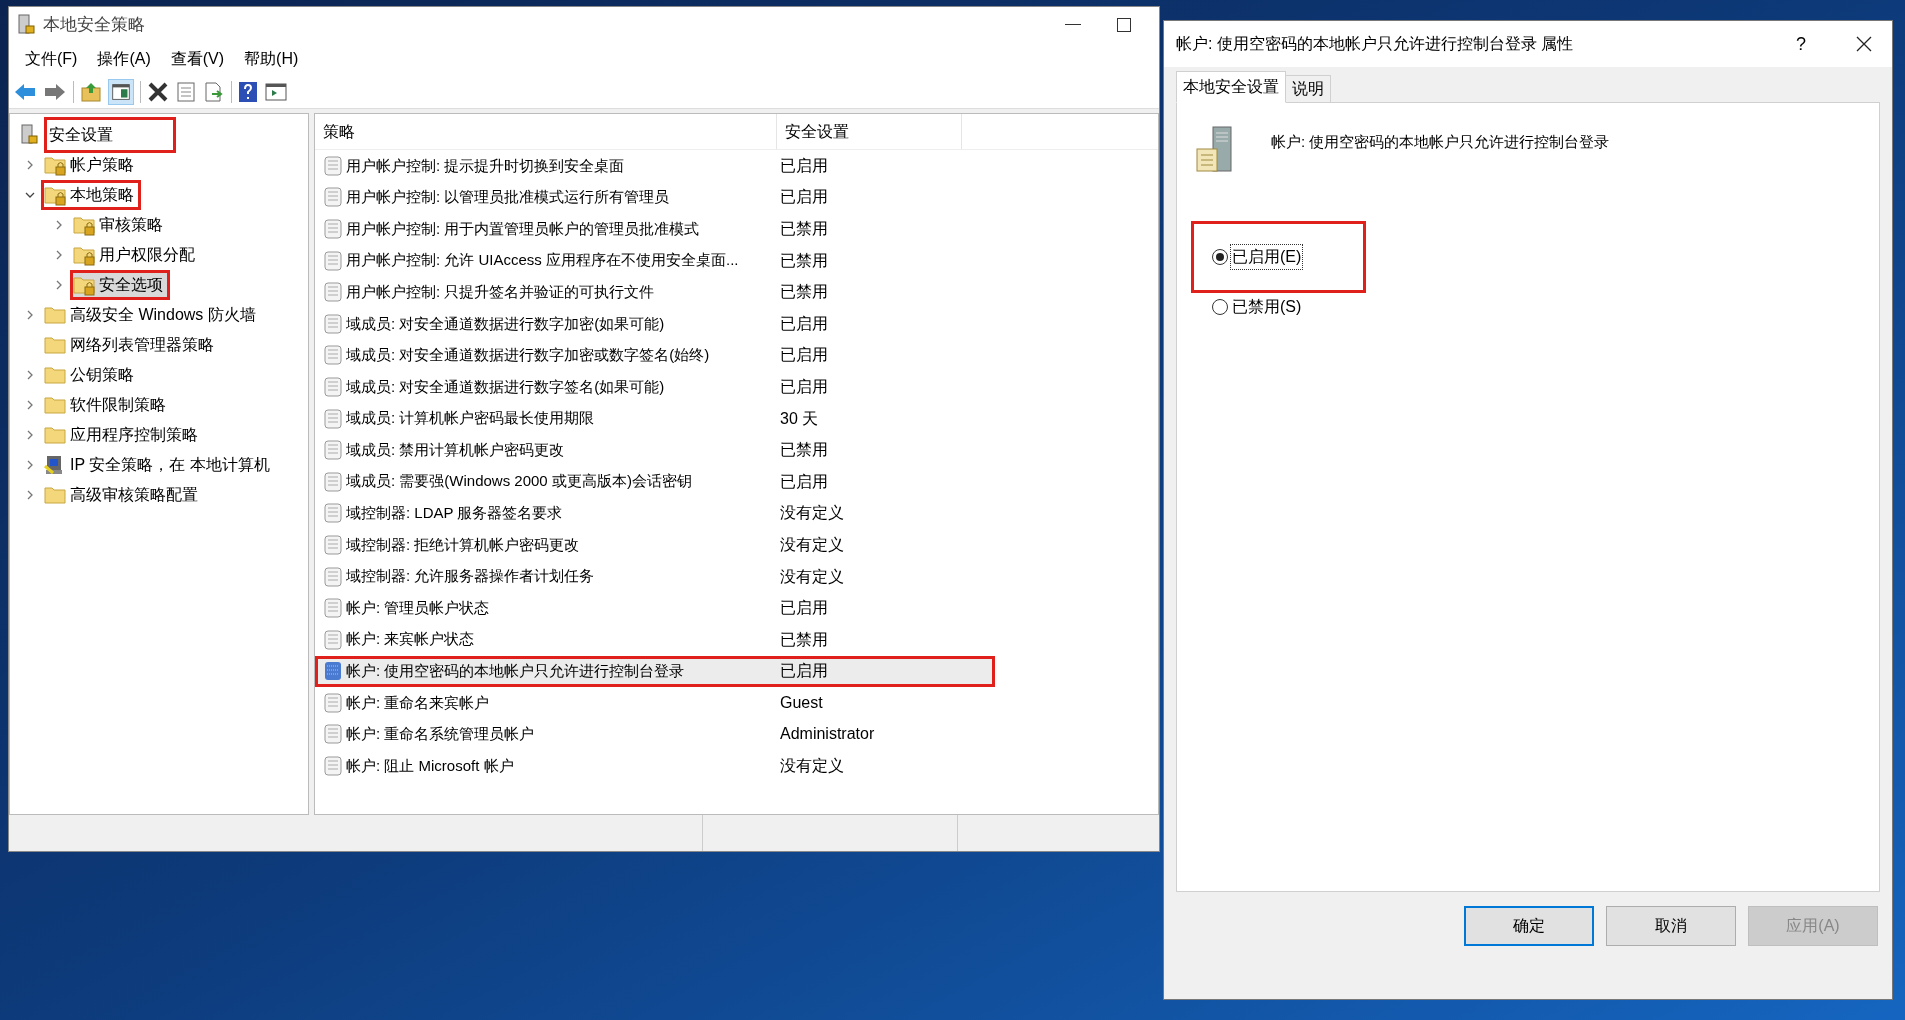 The height and width of the screenshot is (1020, 1905). I want to click on tree-item: IP 安全策略，在 本地计算机, so click(159, 465).